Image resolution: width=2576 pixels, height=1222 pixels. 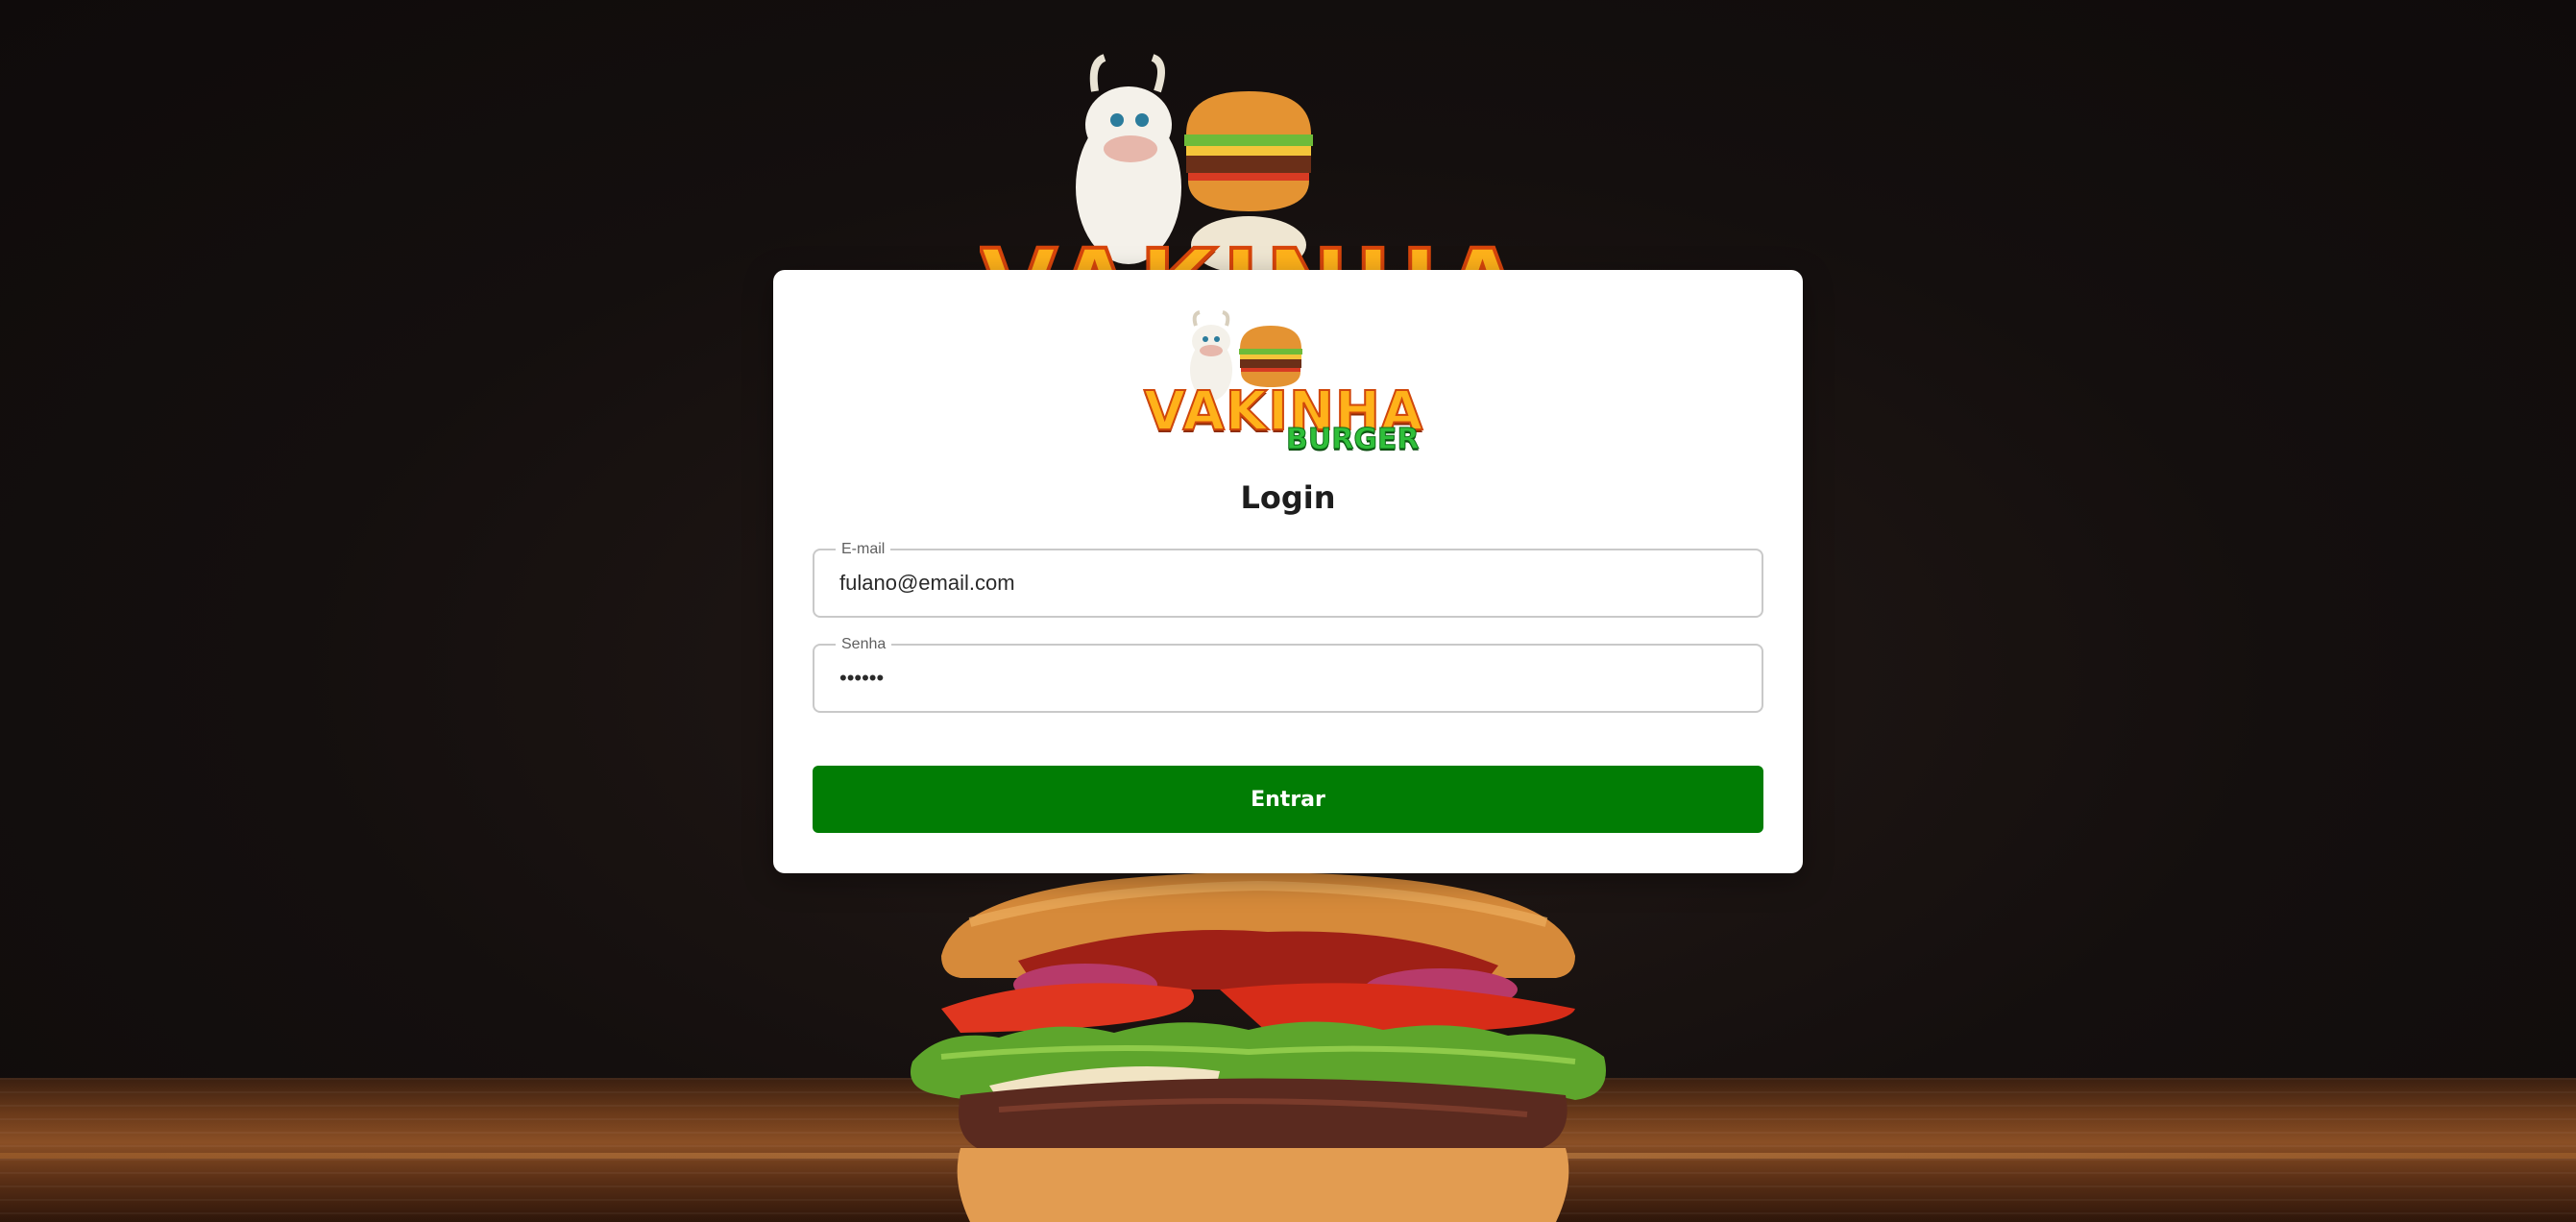 I want to click on login-button: Entrar, so click(x=1288, y=799).